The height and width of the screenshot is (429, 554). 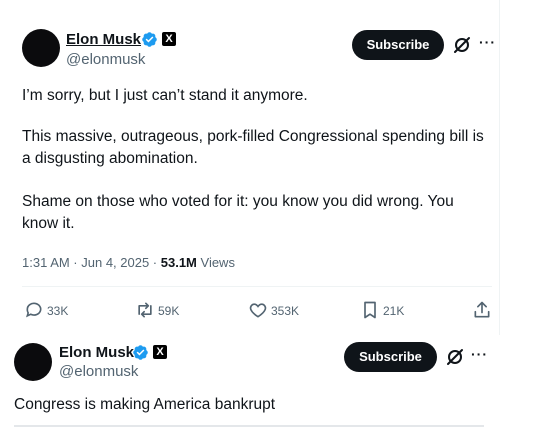 I want to click on repost-count: 59K, so click(x=169, y=311).